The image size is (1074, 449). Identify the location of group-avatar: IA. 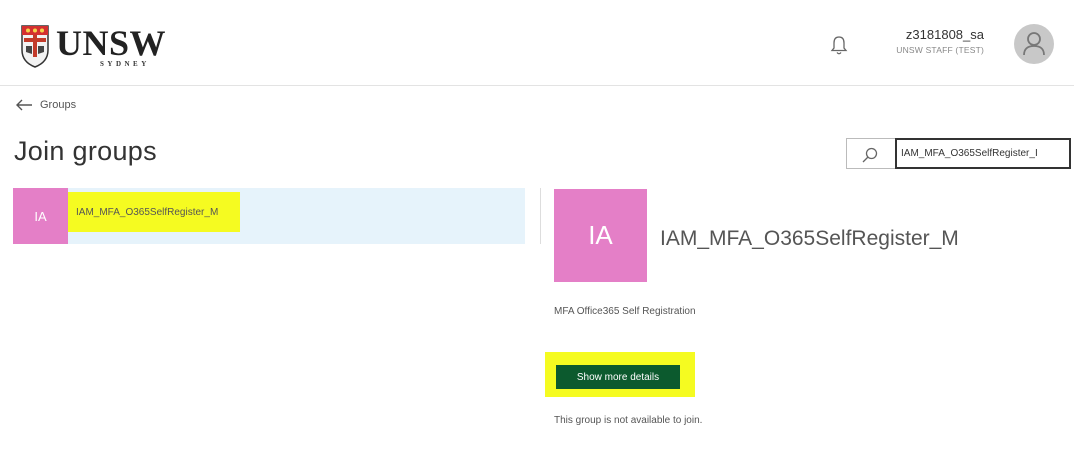
(40, 216).